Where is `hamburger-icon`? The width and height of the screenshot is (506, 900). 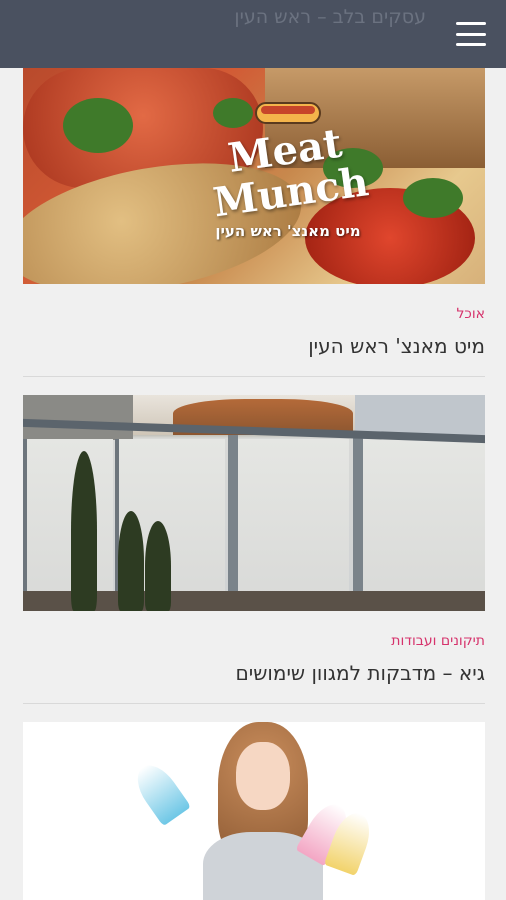 hamburger-icon is located at coordinates (471, 34).